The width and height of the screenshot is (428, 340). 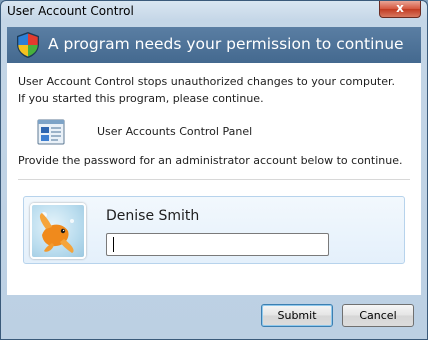 I want to click on cancel-button: Cancel, so click(x=378, y=315).